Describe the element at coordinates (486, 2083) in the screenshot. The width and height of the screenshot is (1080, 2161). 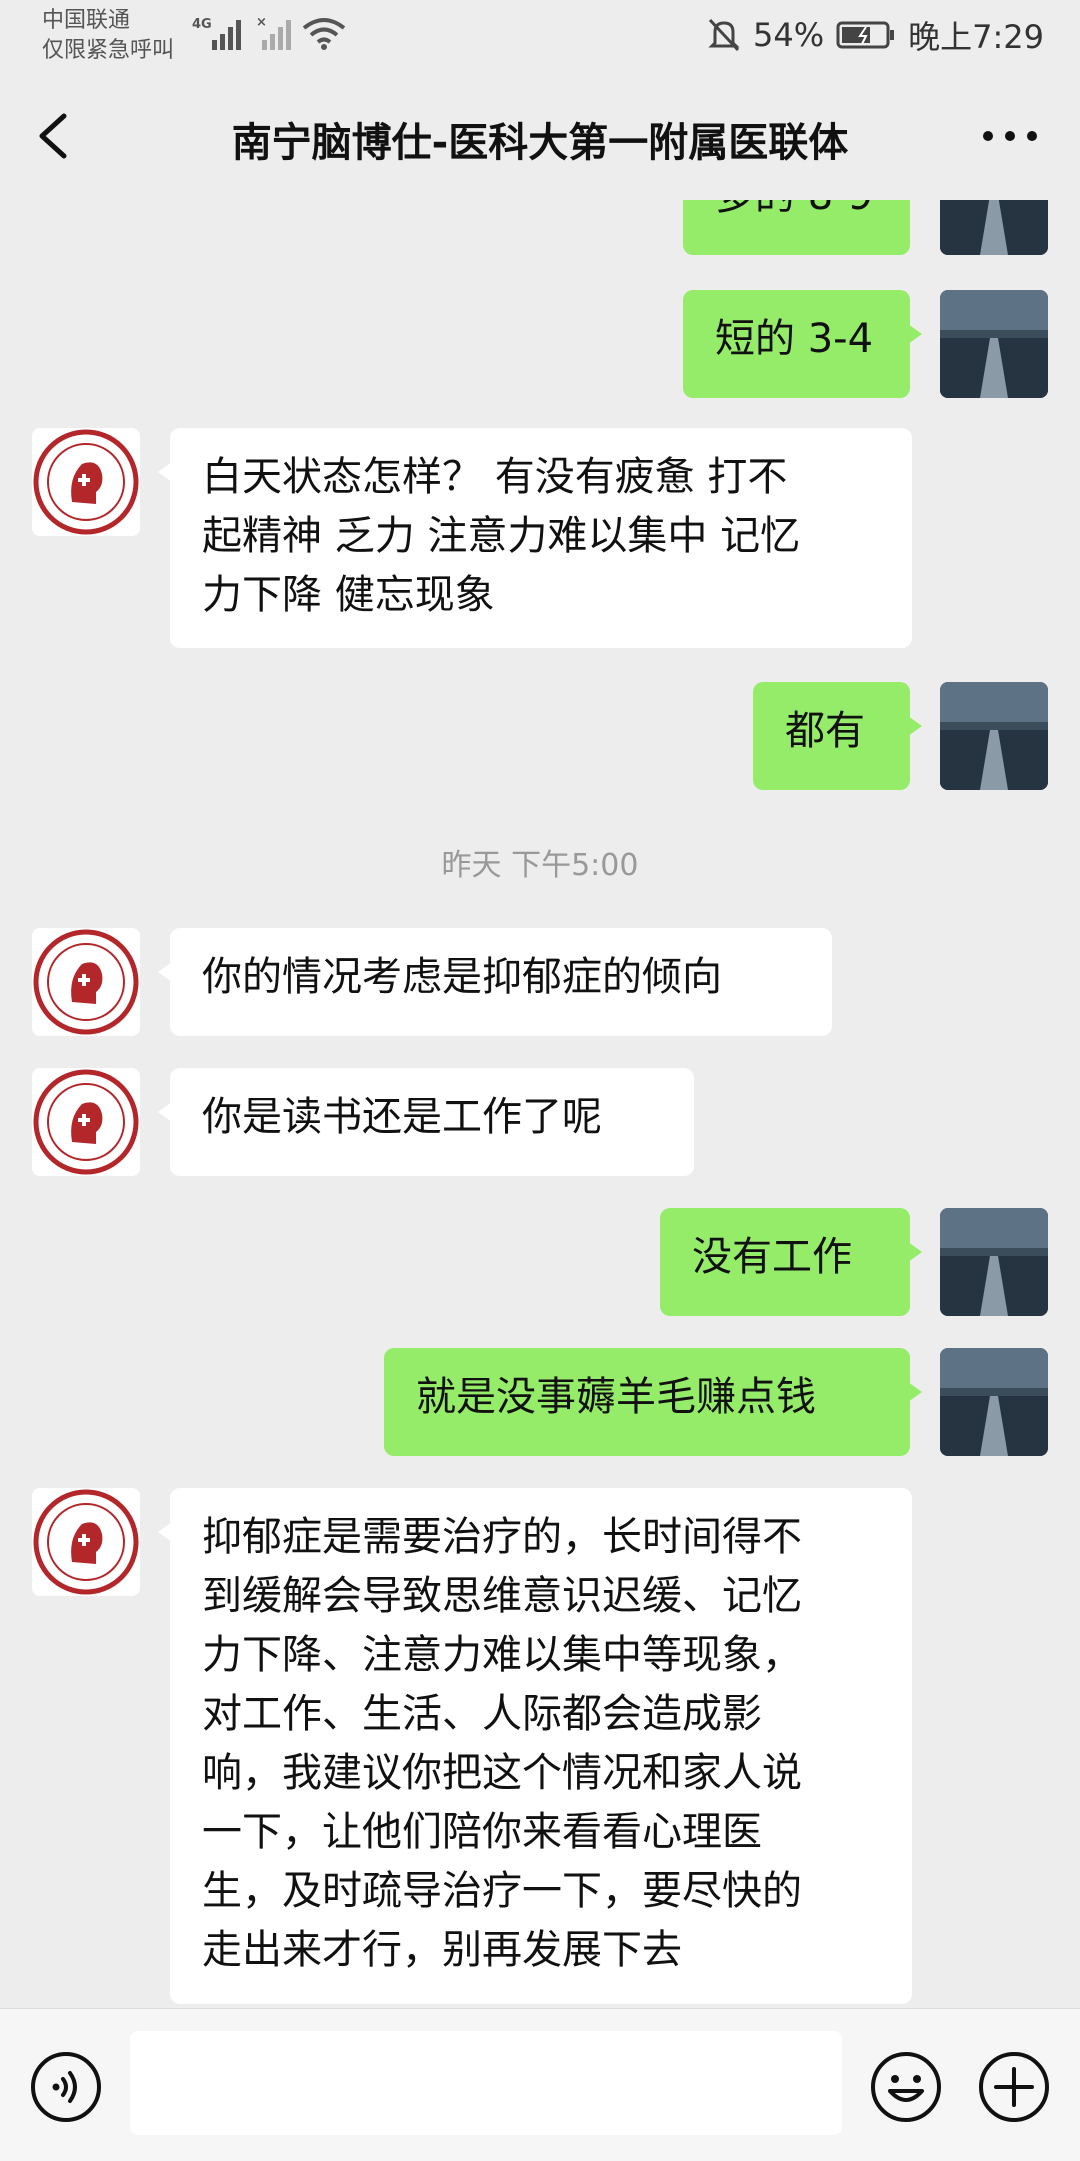
I see `message-input` at that location.